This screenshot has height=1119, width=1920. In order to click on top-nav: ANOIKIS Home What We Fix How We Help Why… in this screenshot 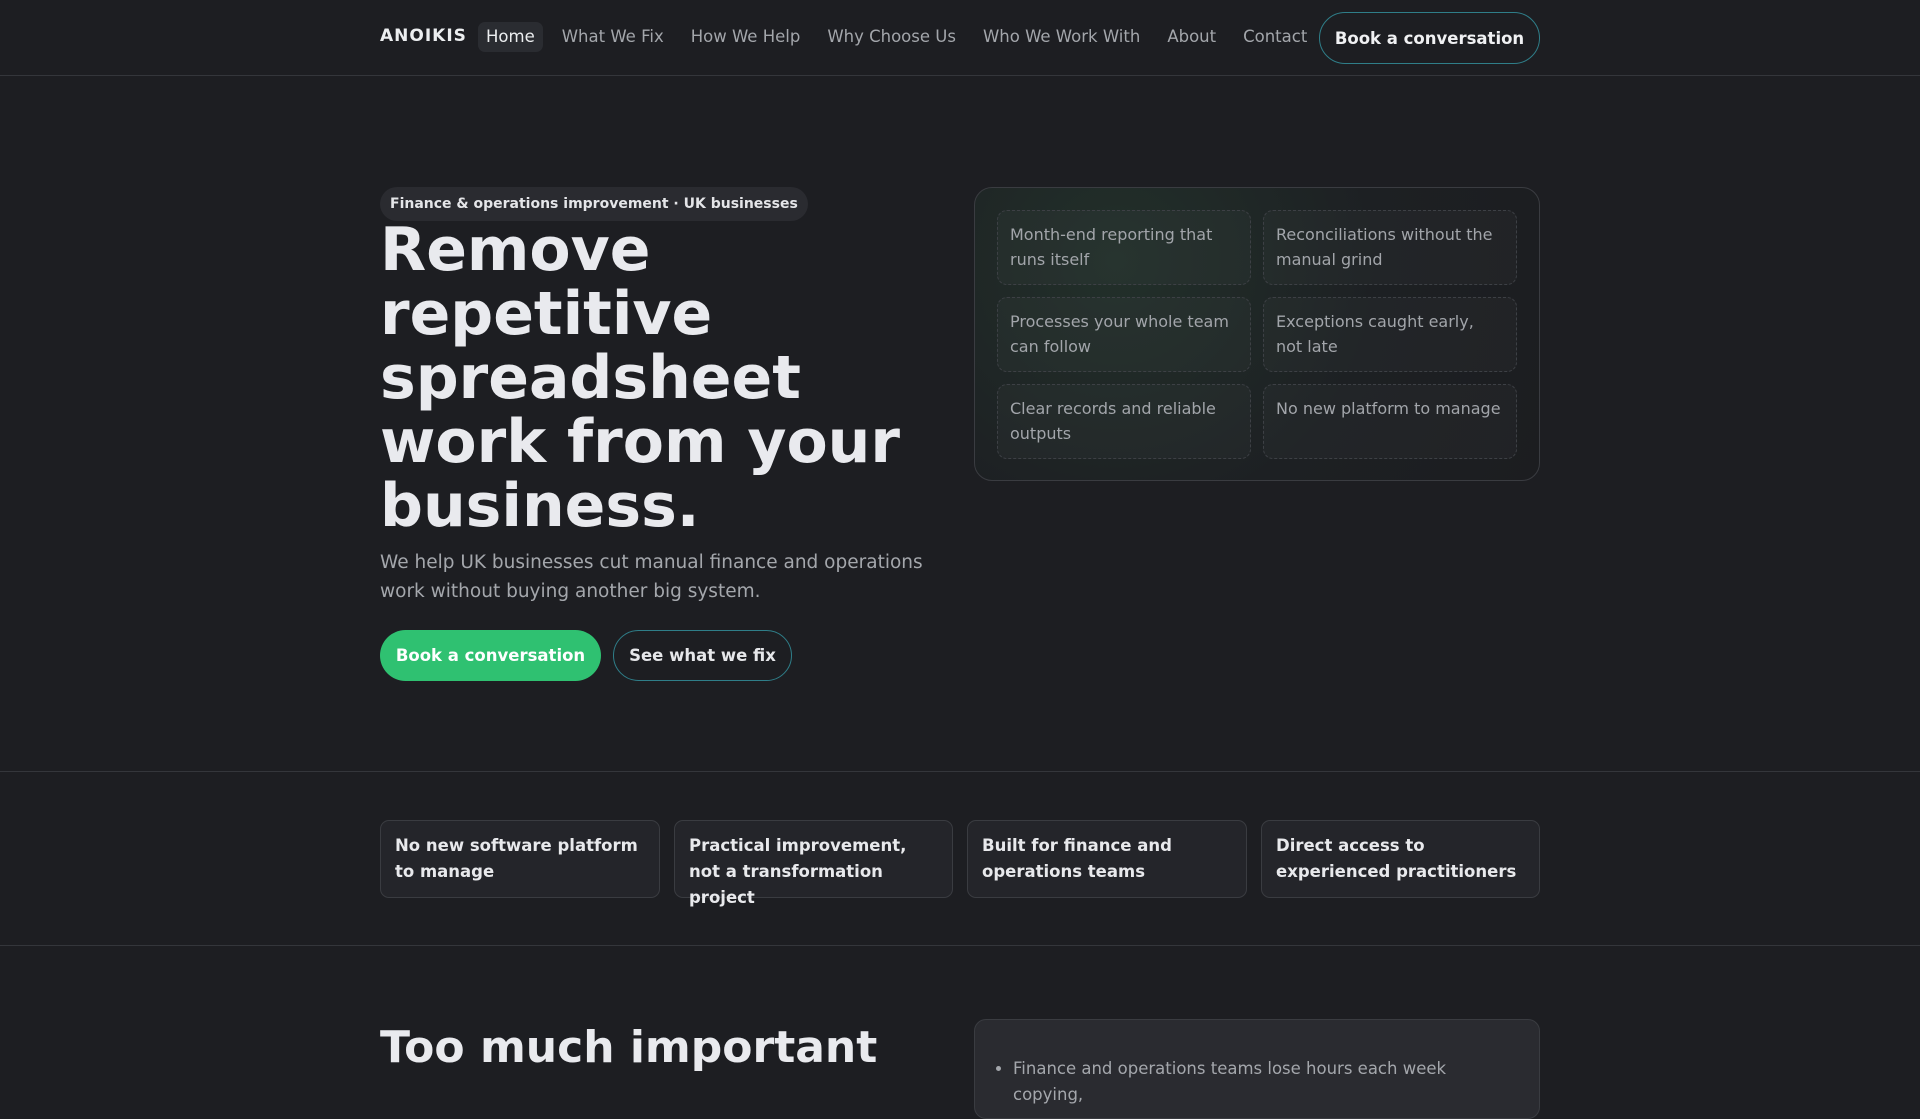, I will do `click(960, 38)`.